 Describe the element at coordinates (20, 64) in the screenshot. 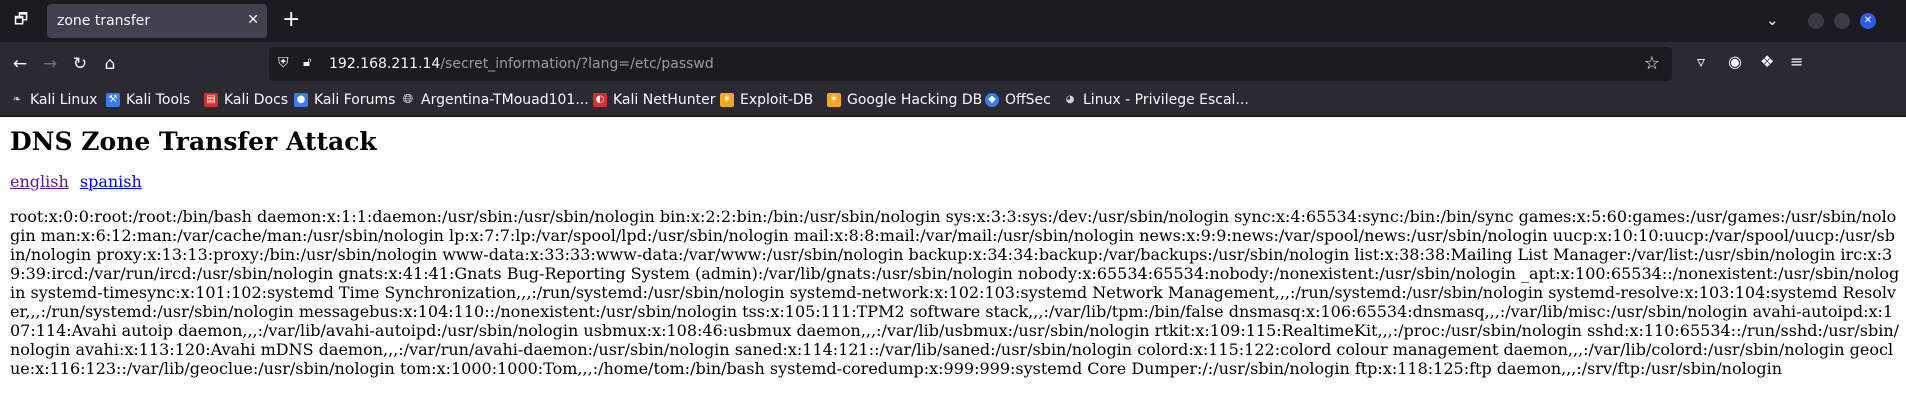

I see `back-icon: ←` at that location.